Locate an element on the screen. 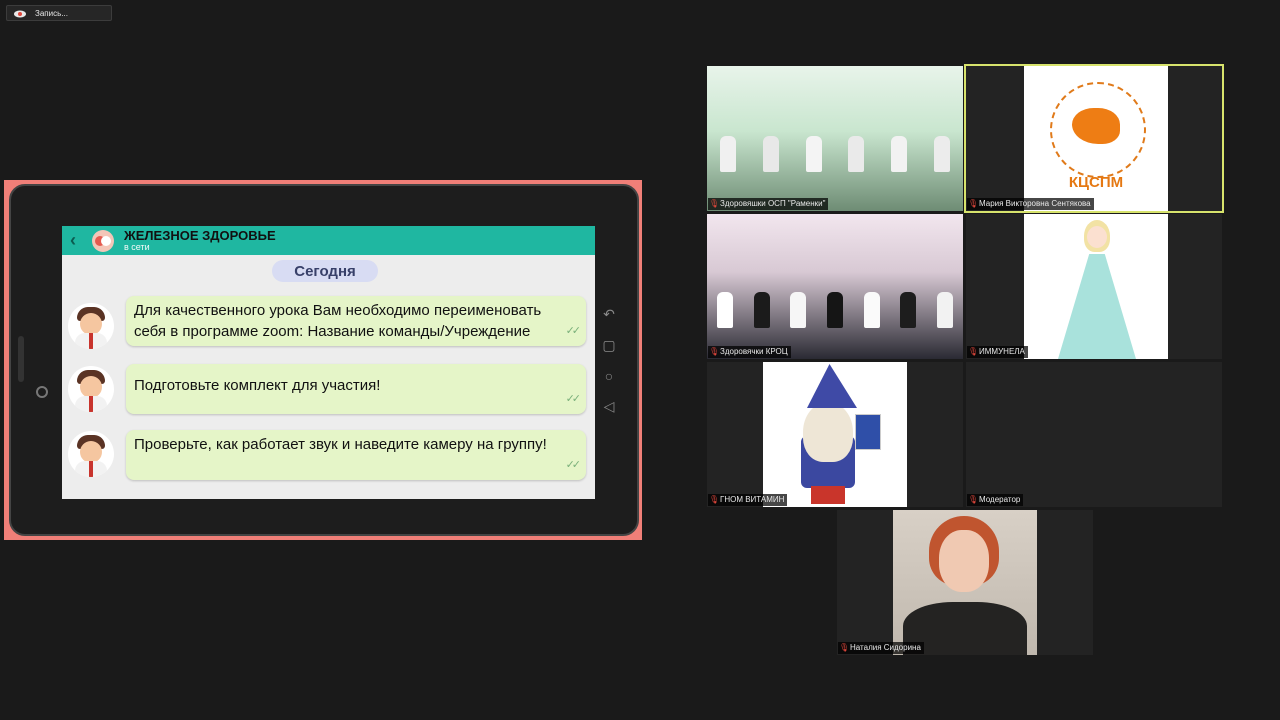  video-tile-active-speaker: КЦСПМ 🎙 Мария Викторовна Сентякова is located at coordinates (1094, 138).